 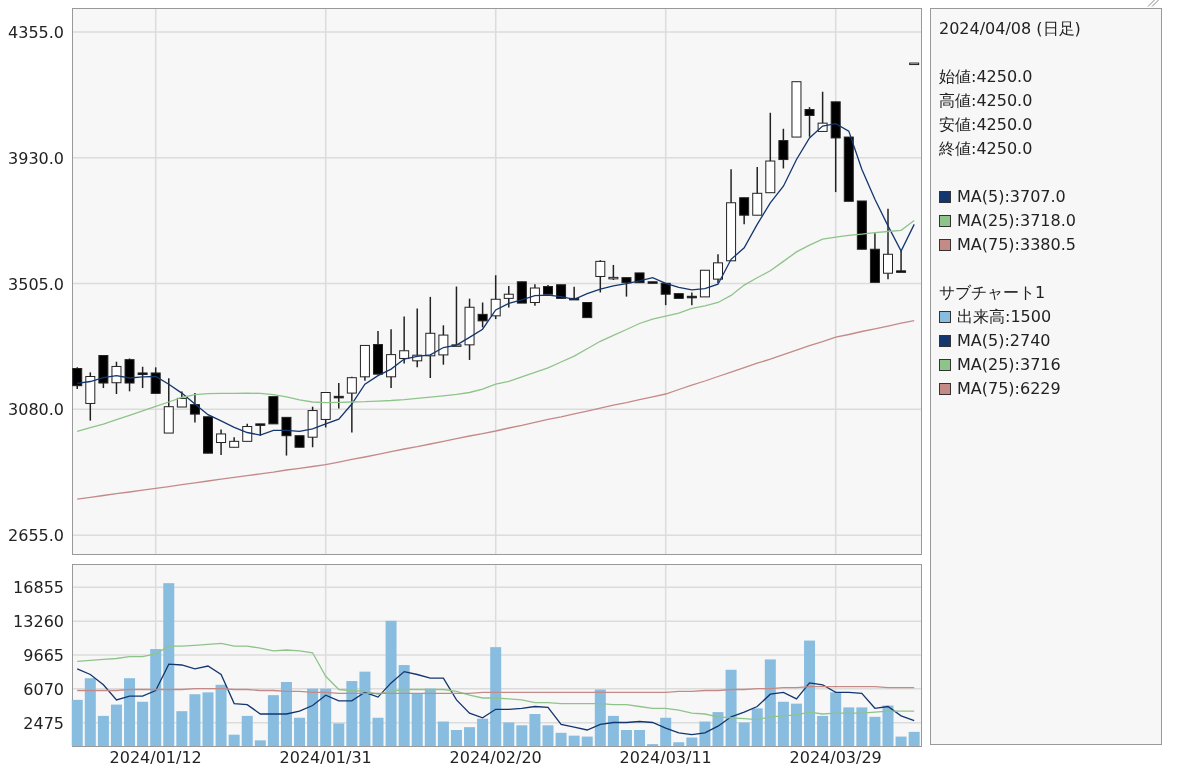 What do you see at coordinates (43, 689) in the screenshot?
I see `axis-tick-label: 6070` at bounding box center [43, 689].